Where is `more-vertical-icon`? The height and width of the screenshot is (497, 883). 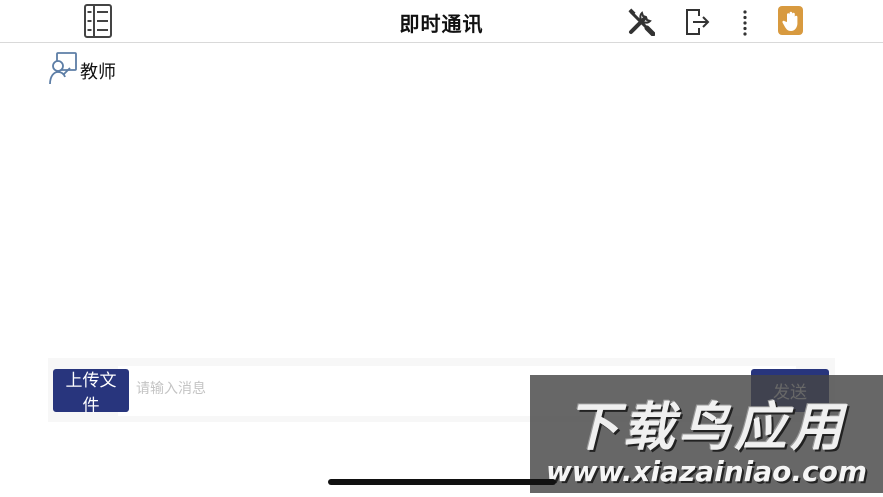
more-vertical-icon is located at coordinates (745, 23).